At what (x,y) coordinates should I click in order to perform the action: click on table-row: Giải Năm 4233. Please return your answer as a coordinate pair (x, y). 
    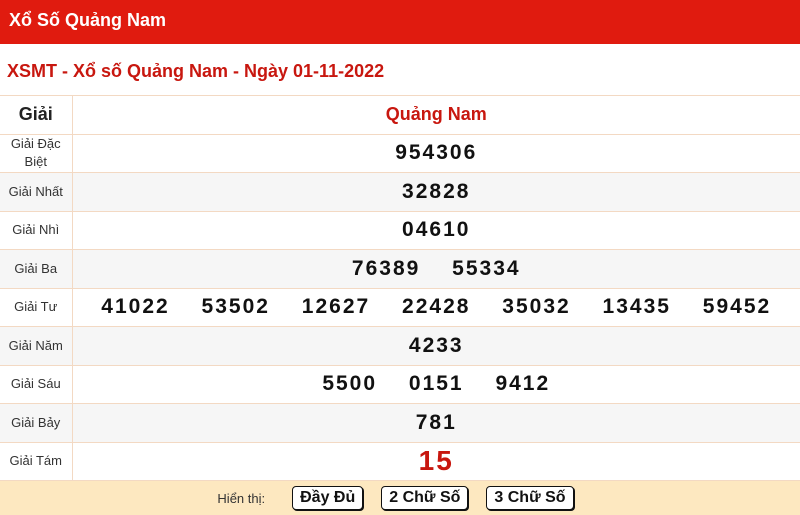
    Looking at the image, I should click on (400, 346).